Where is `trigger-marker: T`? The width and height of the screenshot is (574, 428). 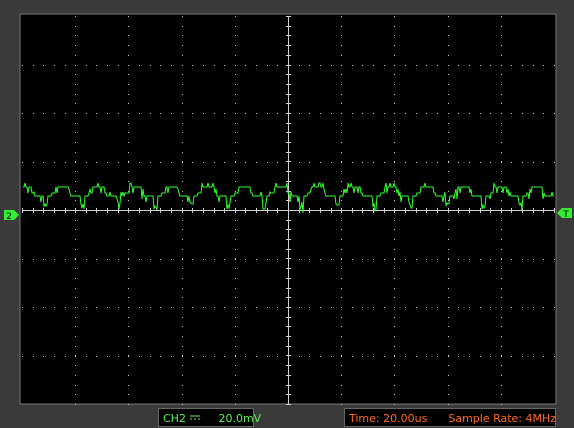
trigger-marker: T is located at coordinates (564, 214).